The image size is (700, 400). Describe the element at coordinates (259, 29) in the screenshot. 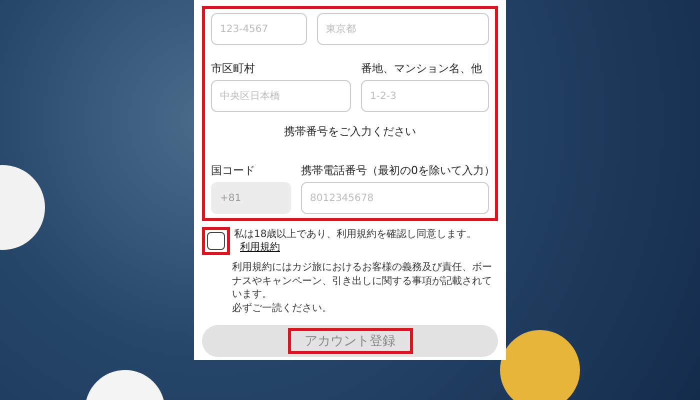

I see `input-field: 123-4567` at that location.